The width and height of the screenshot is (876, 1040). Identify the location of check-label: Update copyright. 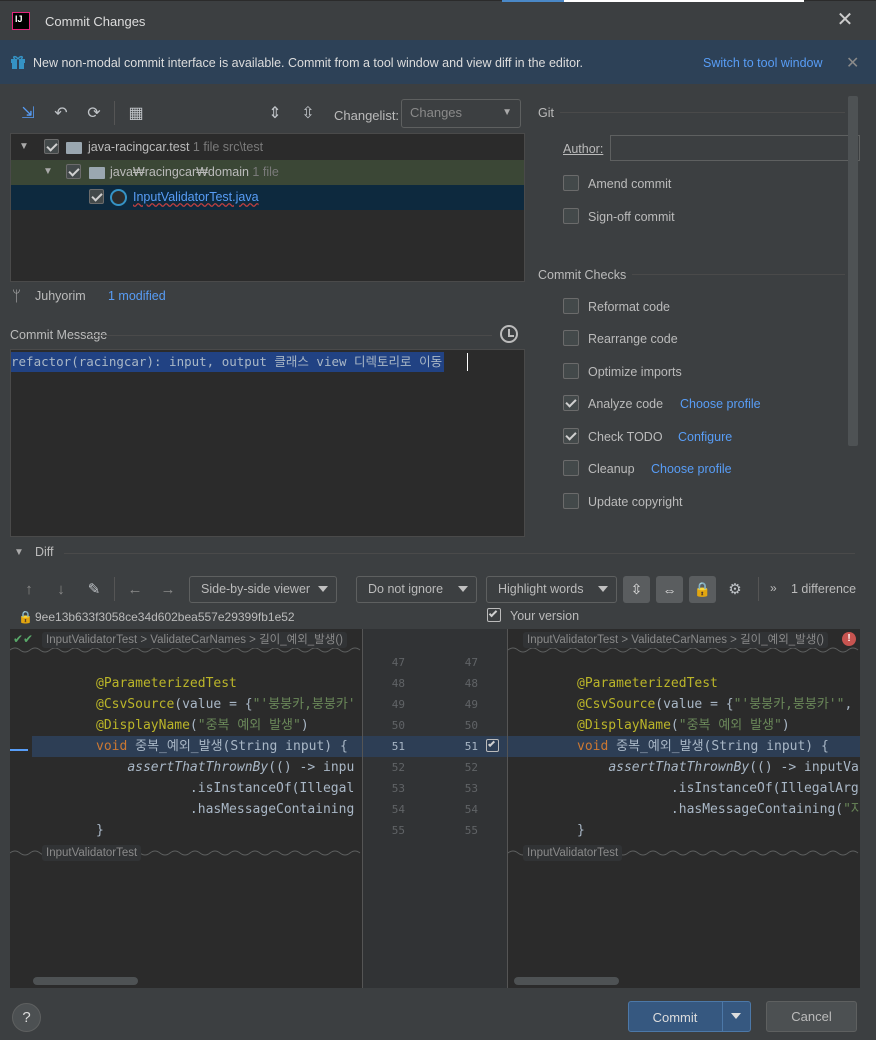
(635, 502).